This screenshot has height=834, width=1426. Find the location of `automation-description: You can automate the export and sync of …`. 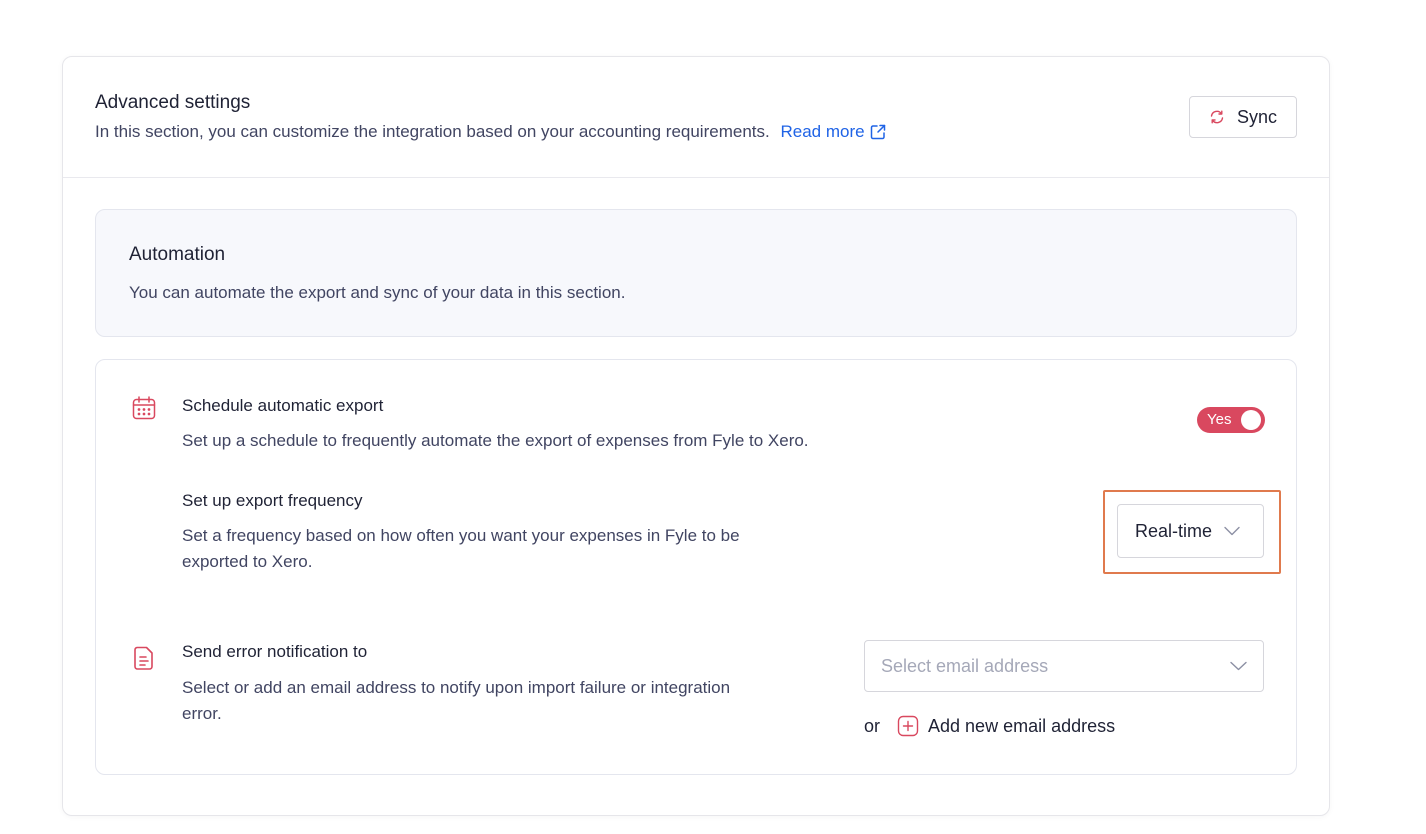

automation-description: You can automate the export and sync of … is located at coordinates (377, 292).